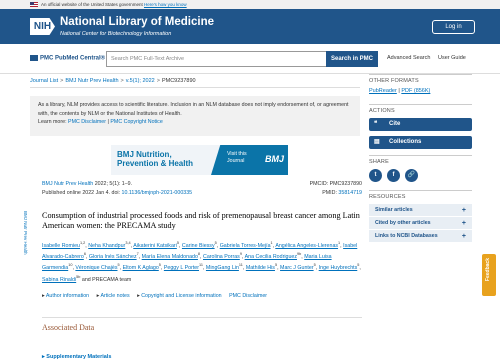 This screenshot has width=500, height=360. What do you see at coordinates (170, 257) in the screenshot?
I see `author-link: María Elena Maldonado` at bounding box center [170, 257].